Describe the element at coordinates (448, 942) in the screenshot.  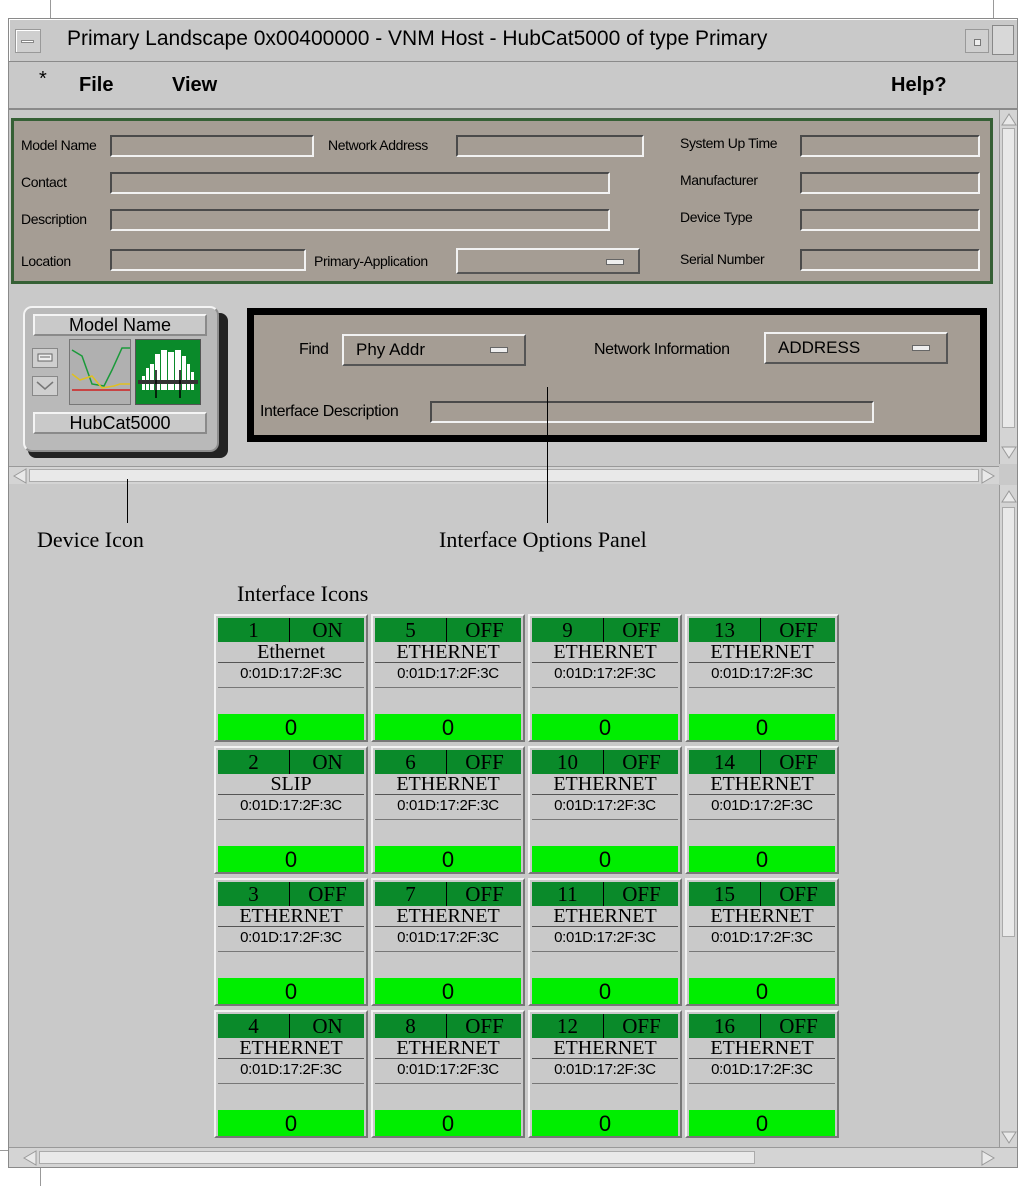
I see `interface-icon: 7 OFF ETHERNET 0:01D:17:2F:3C 0` at that location.